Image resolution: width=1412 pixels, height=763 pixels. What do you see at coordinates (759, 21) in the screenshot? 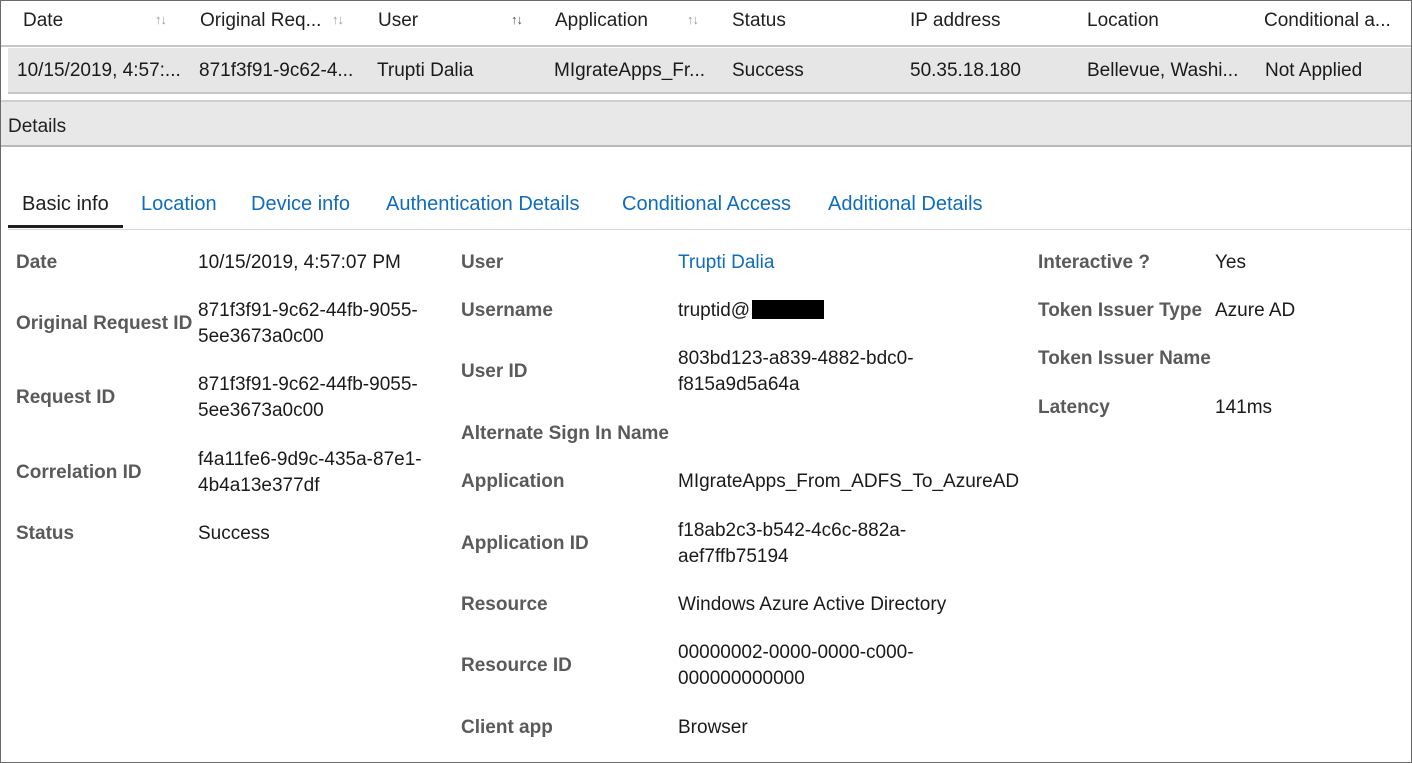
I see `column-header-status: Status` at bounding box center [759, 21].